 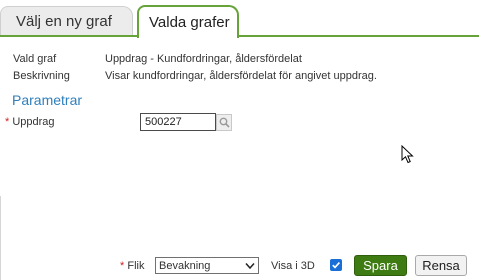 What do you see at coordinates (380, 265) in the screenshot?
I see `save-button: Spara` at bounding box center [380, 265].